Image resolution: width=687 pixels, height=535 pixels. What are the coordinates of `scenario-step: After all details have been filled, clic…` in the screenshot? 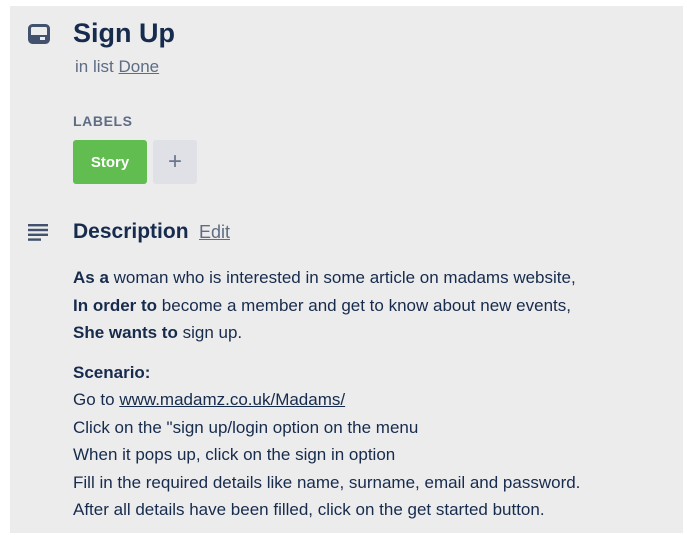 It's located at (309, 509).